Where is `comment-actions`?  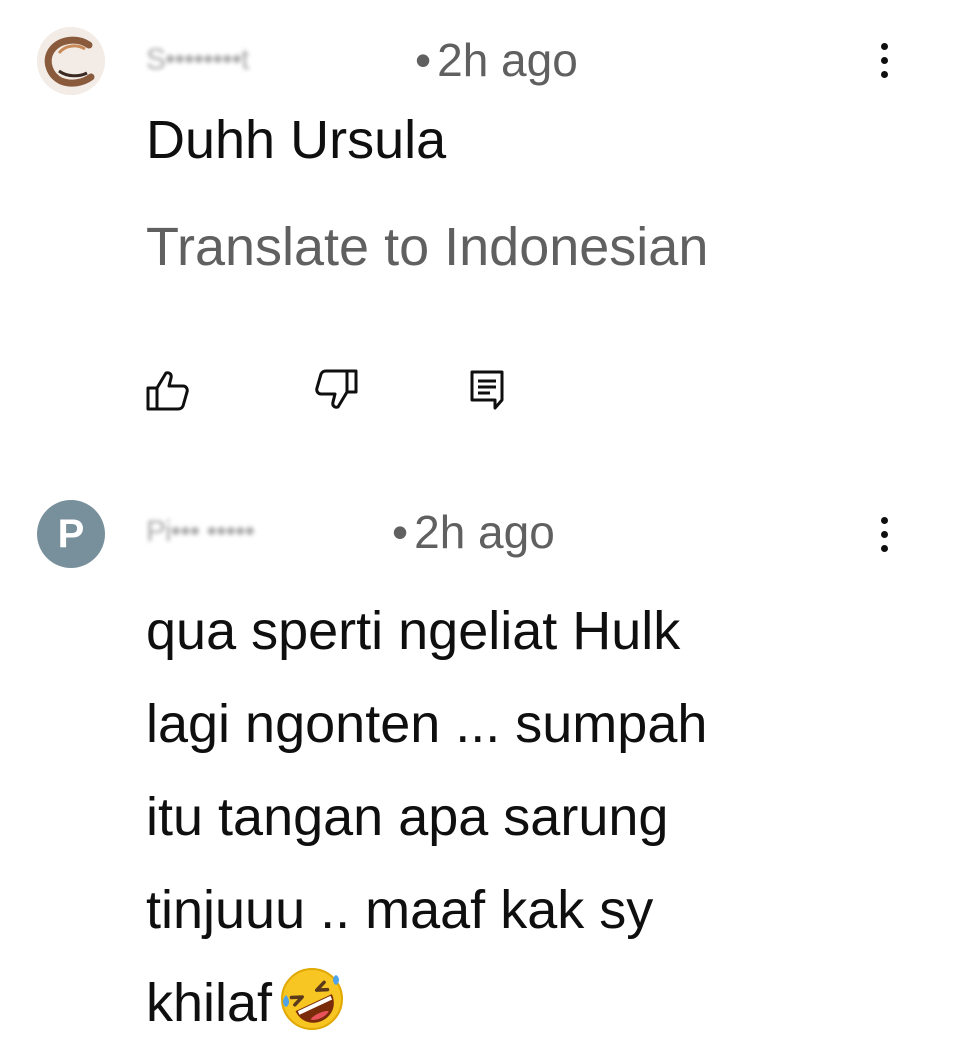
comment-actions is located at coordinates (478, 390).